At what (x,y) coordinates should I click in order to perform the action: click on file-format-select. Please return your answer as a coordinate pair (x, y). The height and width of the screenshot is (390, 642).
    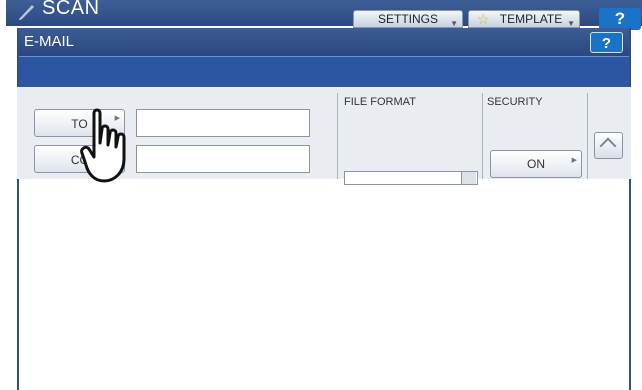
    Looking at the image, I should click on (411, 178).